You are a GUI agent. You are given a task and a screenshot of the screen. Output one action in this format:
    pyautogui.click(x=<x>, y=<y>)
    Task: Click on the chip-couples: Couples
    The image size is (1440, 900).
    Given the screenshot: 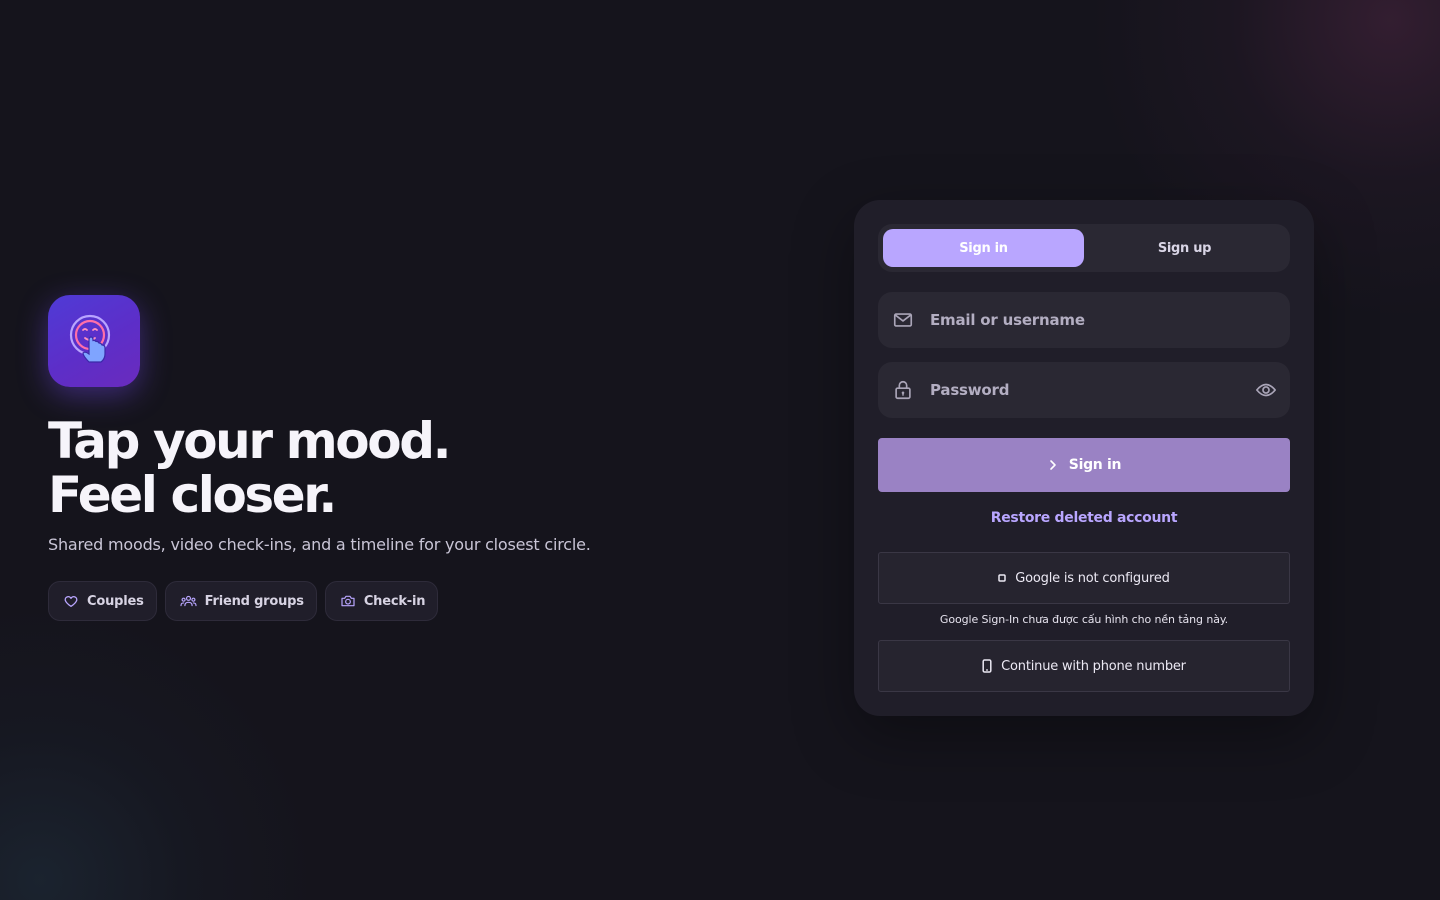 What is the action you would take?
    pyautogui.click(x=102, y=601)
    